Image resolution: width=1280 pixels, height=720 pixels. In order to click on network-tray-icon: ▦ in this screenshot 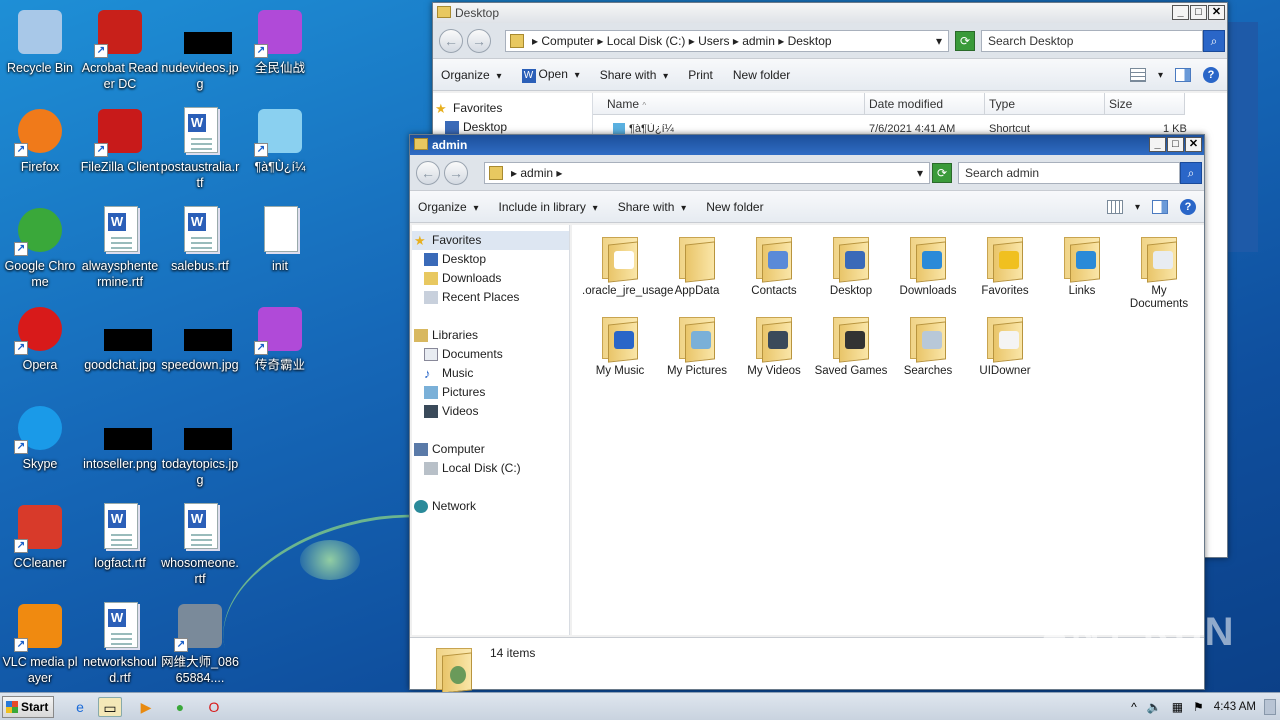, I will do `click(1177, 707)`.